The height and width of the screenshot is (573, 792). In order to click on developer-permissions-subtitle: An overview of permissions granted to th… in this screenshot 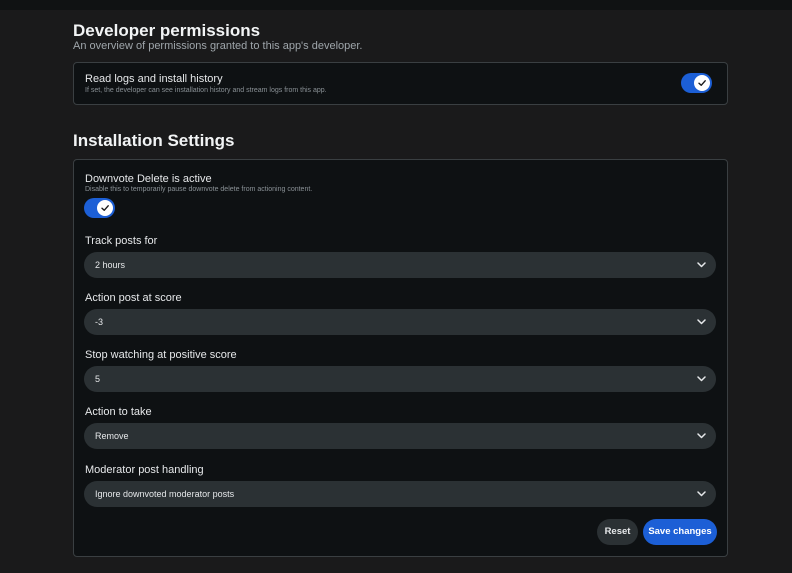, I will do `click(218, 46)`.